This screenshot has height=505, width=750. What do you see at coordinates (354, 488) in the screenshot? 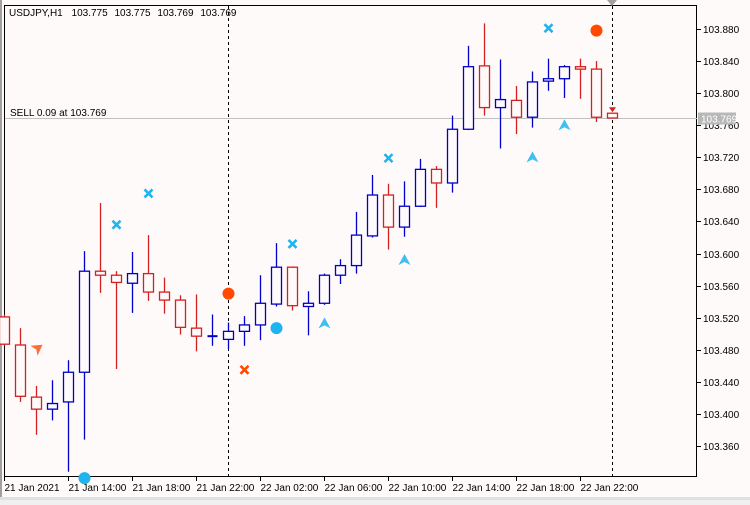
I see `x-tick-label: 22 Jan 06:00` at bounding box center [354, 488].